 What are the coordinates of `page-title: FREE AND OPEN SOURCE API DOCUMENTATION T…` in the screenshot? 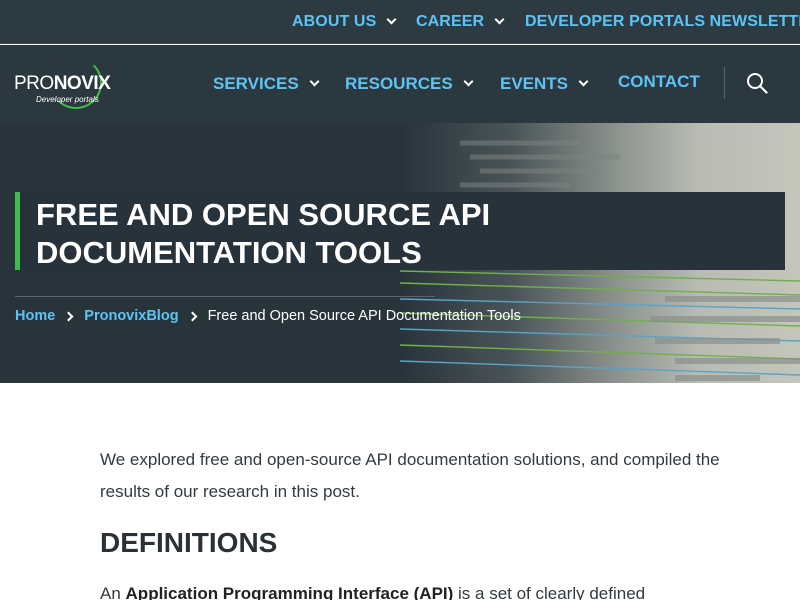 It's located at (263, 233).